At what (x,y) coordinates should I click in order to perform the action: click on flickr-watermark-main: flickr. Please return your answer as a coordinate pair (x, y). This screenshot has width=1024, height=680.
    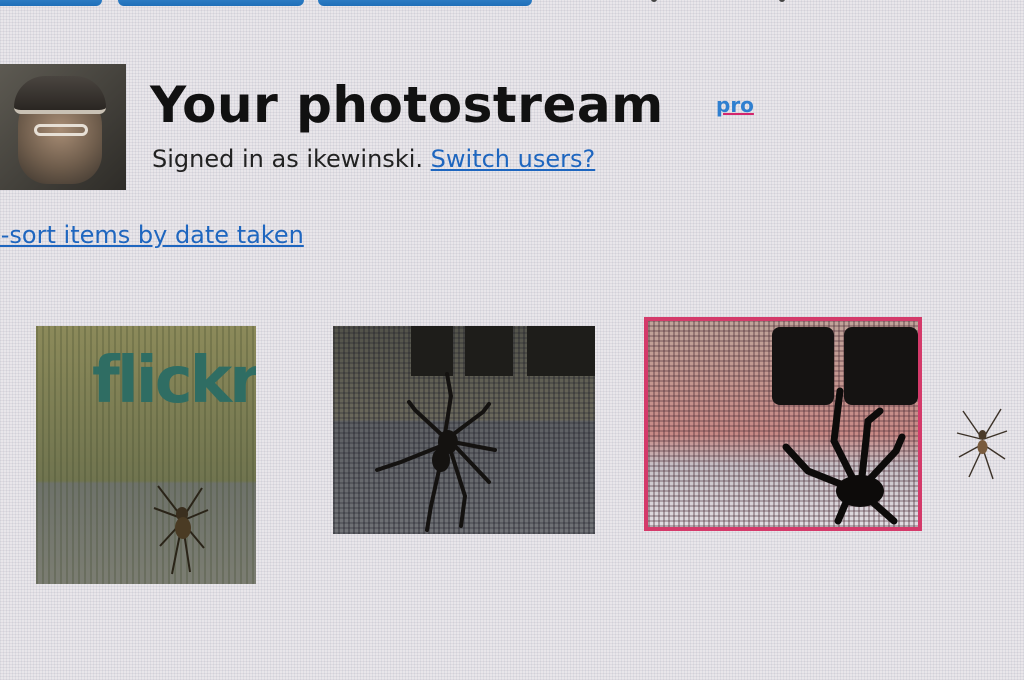
    Looking at the image, I should click on (174, 381).